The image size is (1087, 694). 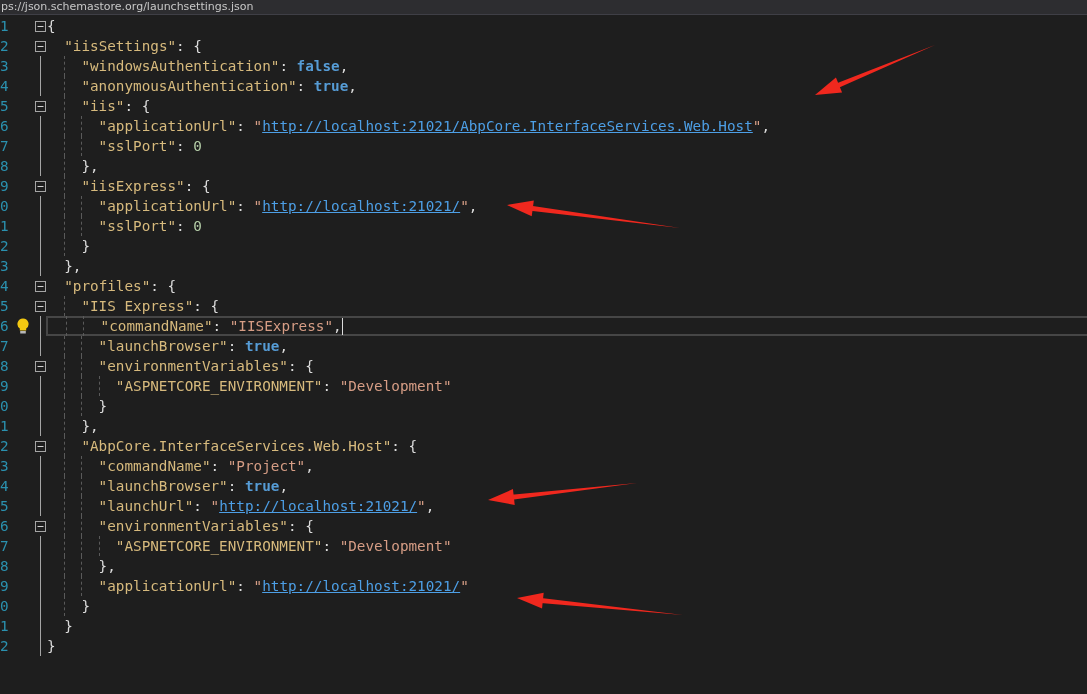 I want to click on code-line: {, so click(x=51, y=26).